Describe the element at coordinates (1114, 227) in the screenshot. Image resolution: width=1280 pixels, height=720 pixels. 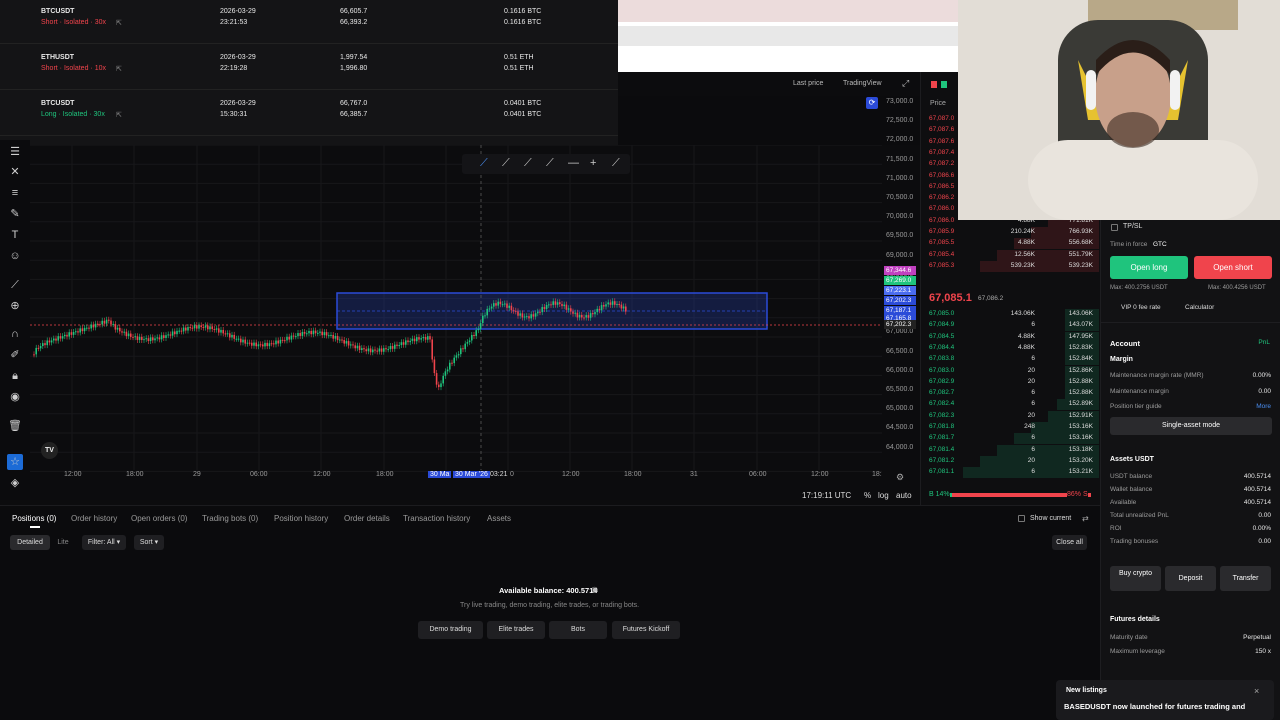
I see `tpsl-checkbox` at that location.